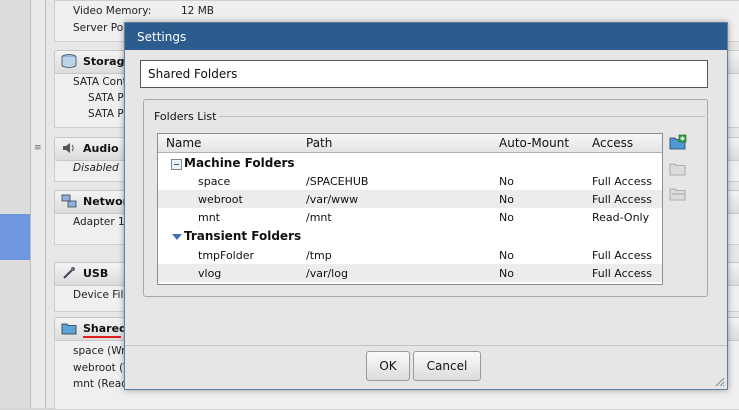 The height and width of the screenshot is (410, 739). What do you see at coordinates (410, 163) in the screenshot?
I see `group-row-machine: Machine Folders` at bounding box center [410, 163].